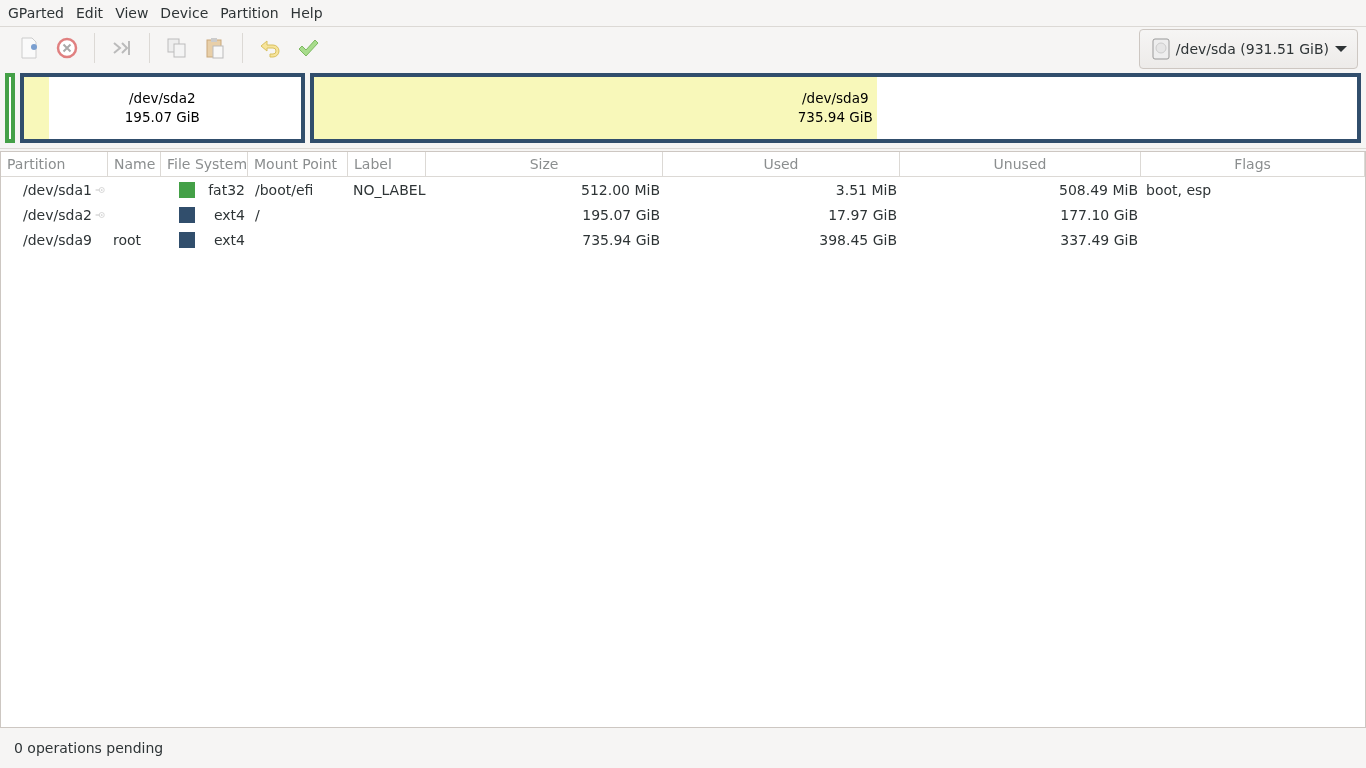 The image size is (1366, 768). What do you see at coordinates (162, 117) in the screenshot?
I see `partition-size: 195.07 GiB` at bounding box center [162, 117].